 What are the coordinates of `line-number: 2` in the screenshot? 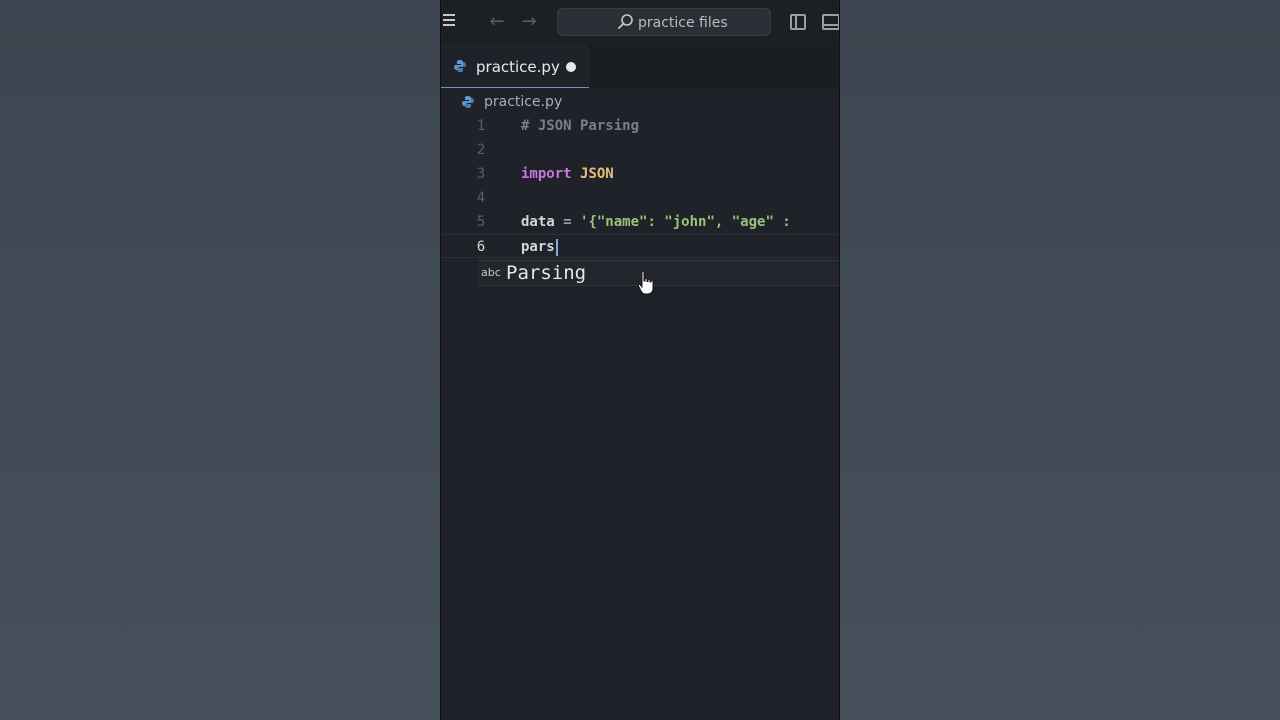 It's located at (481, 150).